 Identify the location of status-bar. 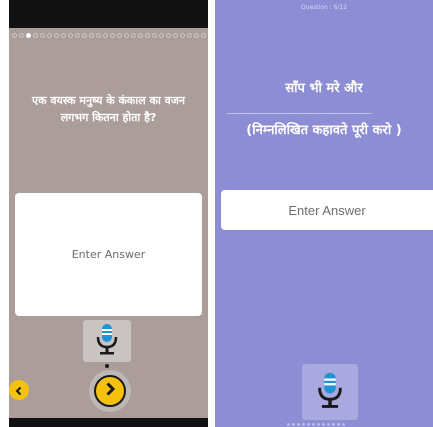
(108, 14).